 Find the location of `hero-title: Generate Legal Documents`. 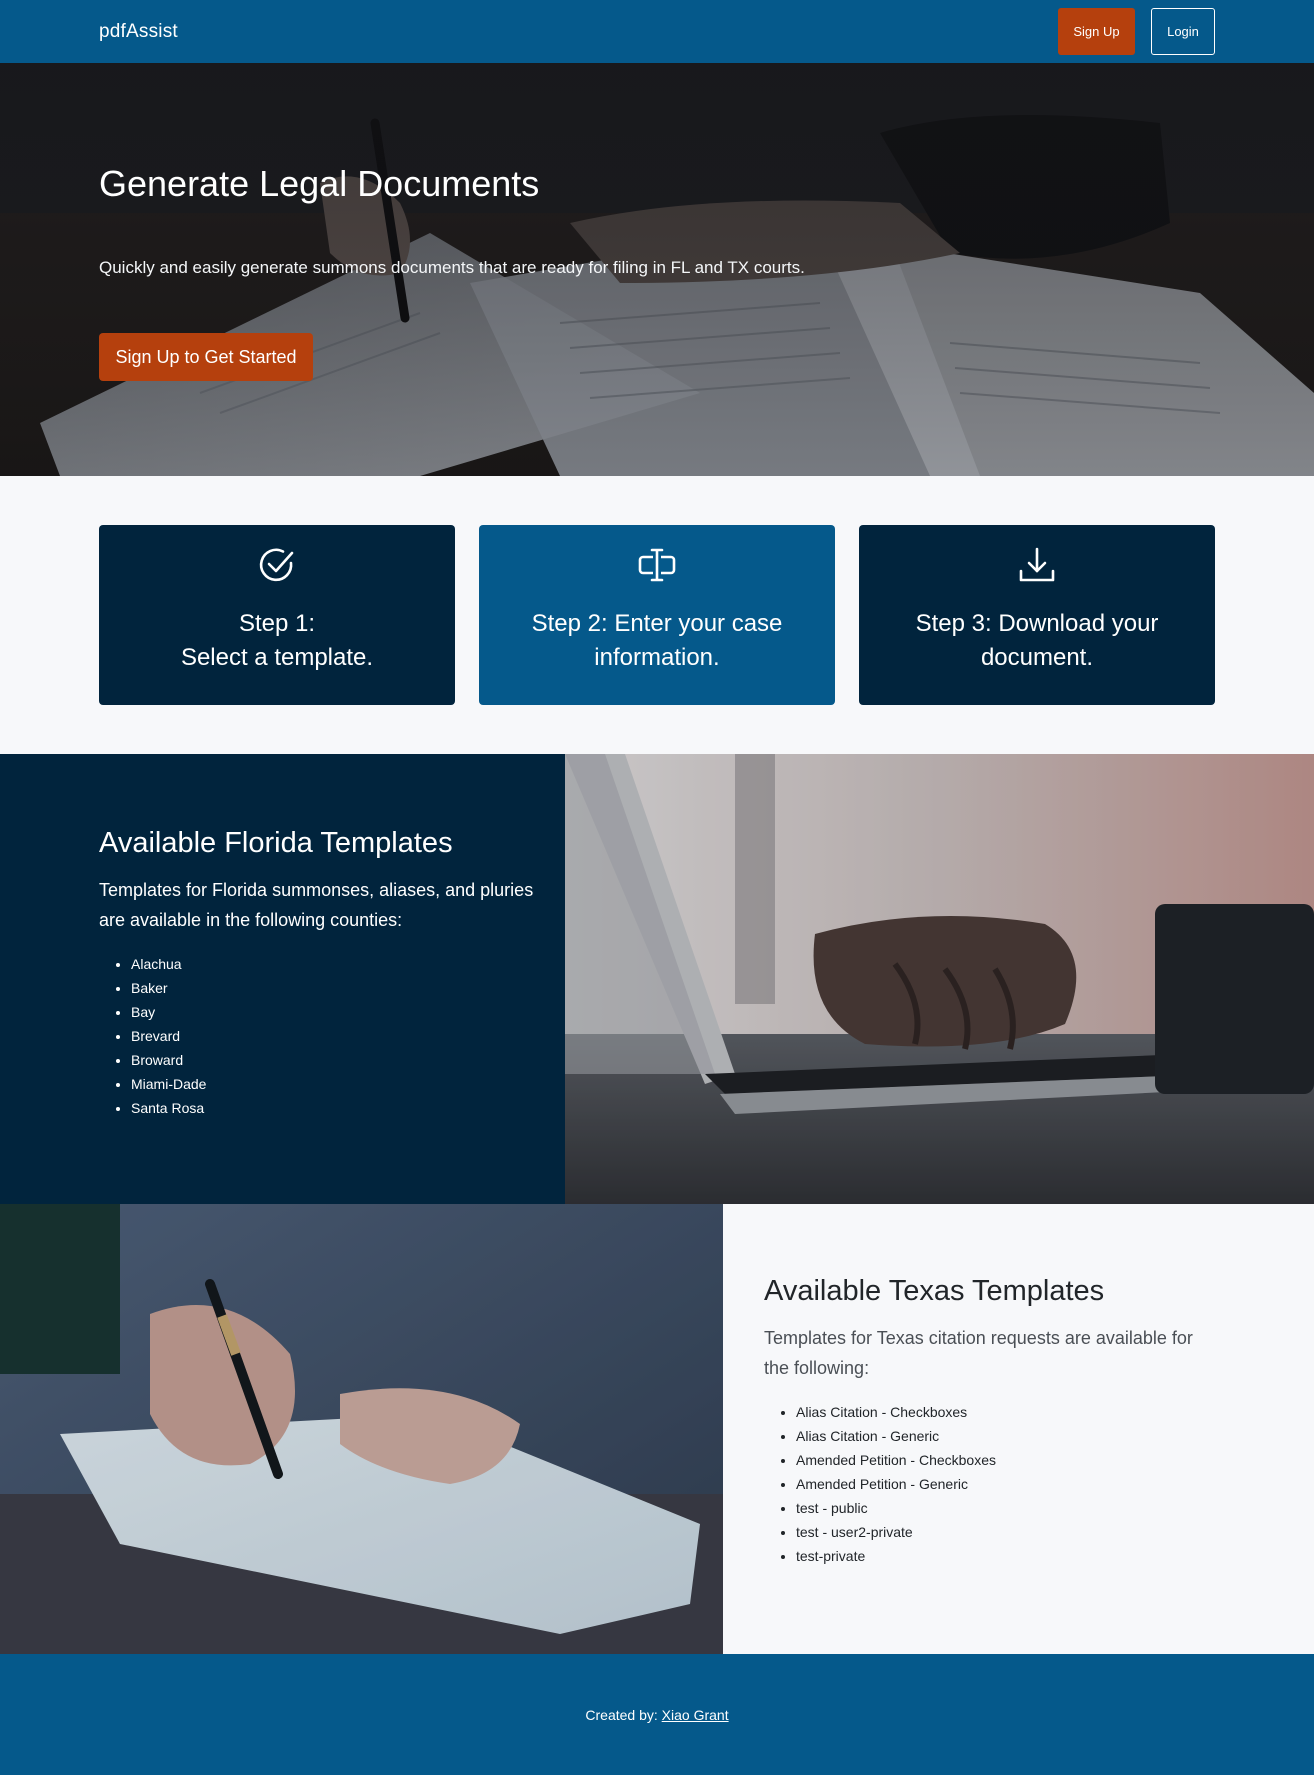

hero-title: Generate Legal Documents is located at coordinates (319, 183).